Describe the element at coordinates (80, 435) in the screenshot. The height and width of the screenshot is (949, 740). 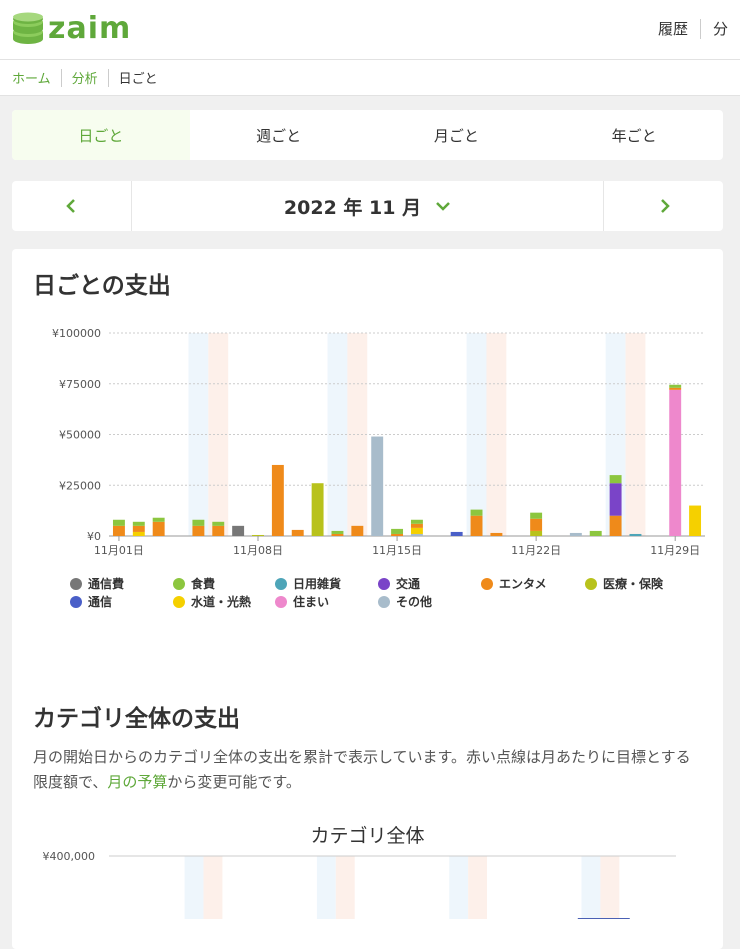
I see `y-tick-label: ¥50000` at that location.